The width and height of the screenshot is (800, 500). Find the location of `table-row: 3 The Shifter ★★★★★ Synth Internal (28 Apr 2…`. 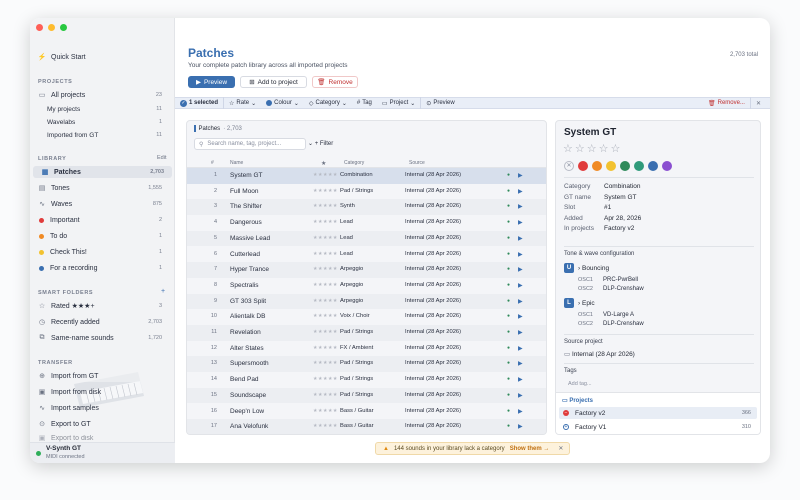

table-row: 3 The Shifter ★★★★★ Synth Internal (28 Apr 2… is located at coordinates (366, 207).